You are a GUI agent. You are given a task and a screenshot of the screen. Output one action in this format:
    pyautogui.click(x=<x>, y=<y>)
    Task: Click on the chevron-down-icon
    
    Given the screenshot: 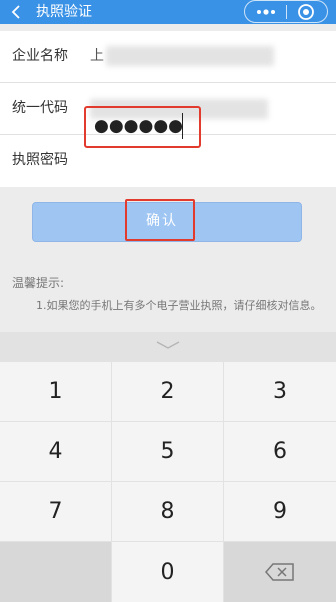 What is the action you would take?
    pyautogui.click(x=168, y=345)
    